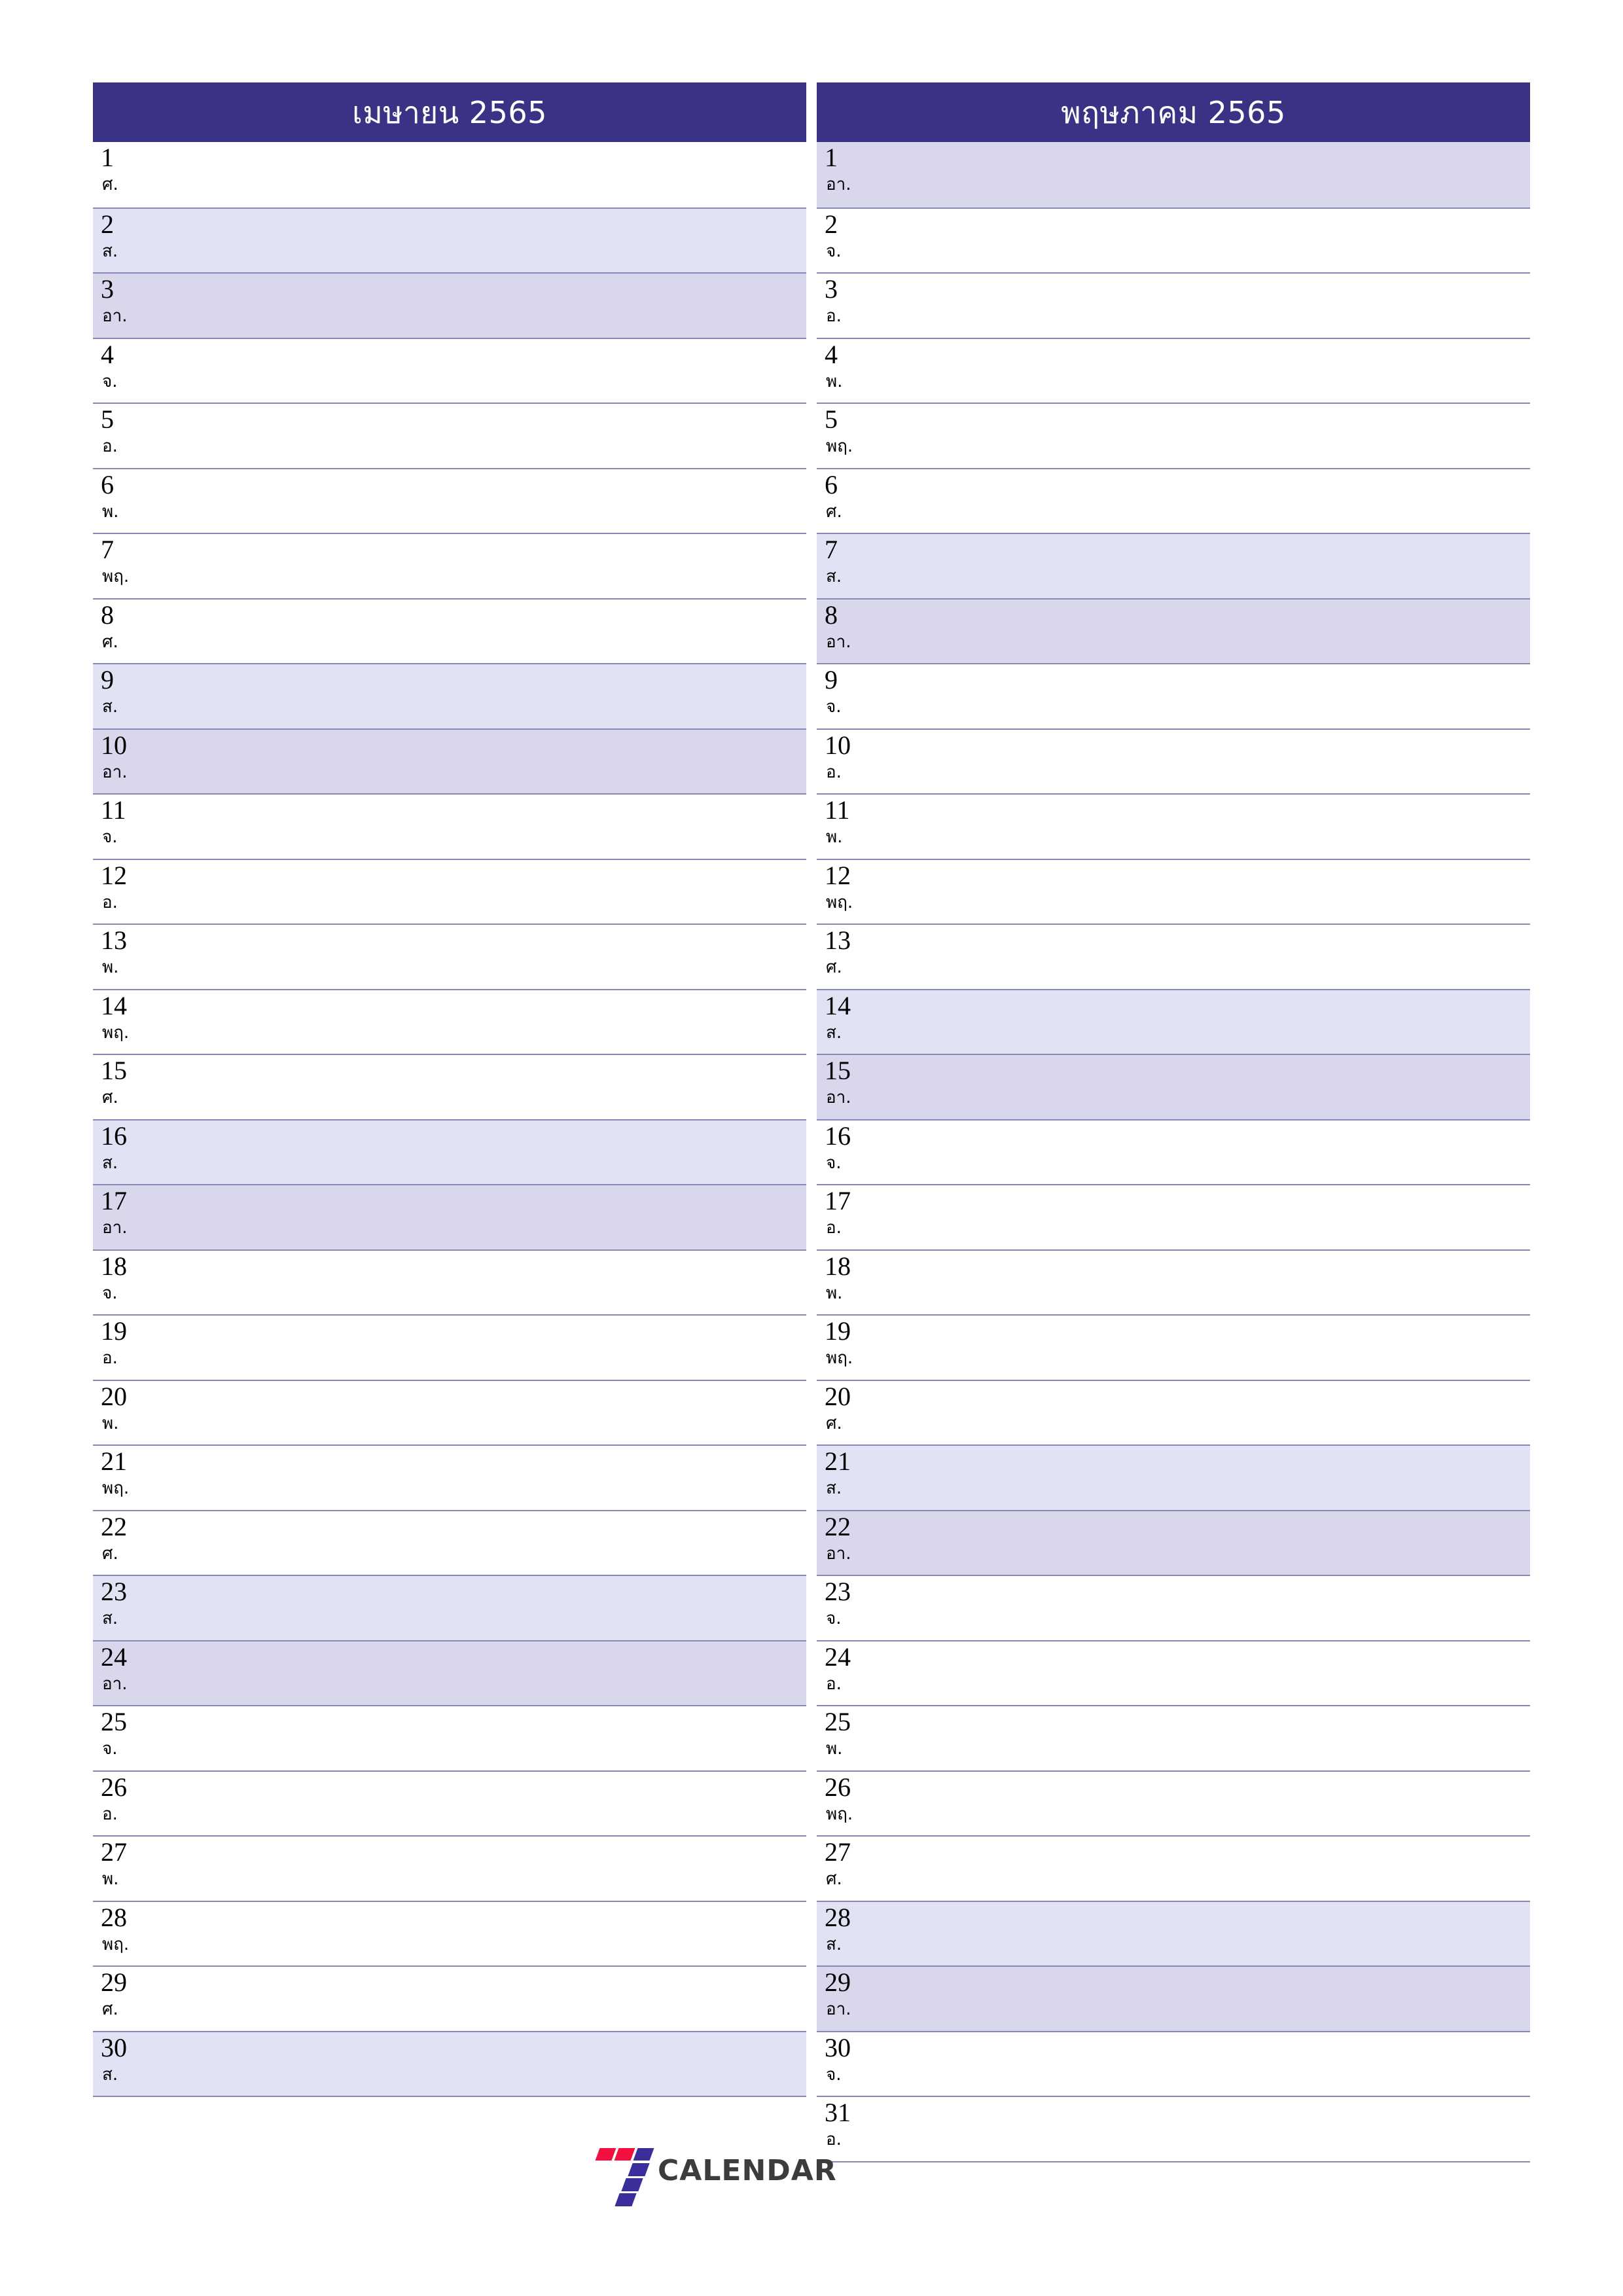 The image size is (1623, 2296). I want to click on day-row: 28 ส., so click(1173, 1933).